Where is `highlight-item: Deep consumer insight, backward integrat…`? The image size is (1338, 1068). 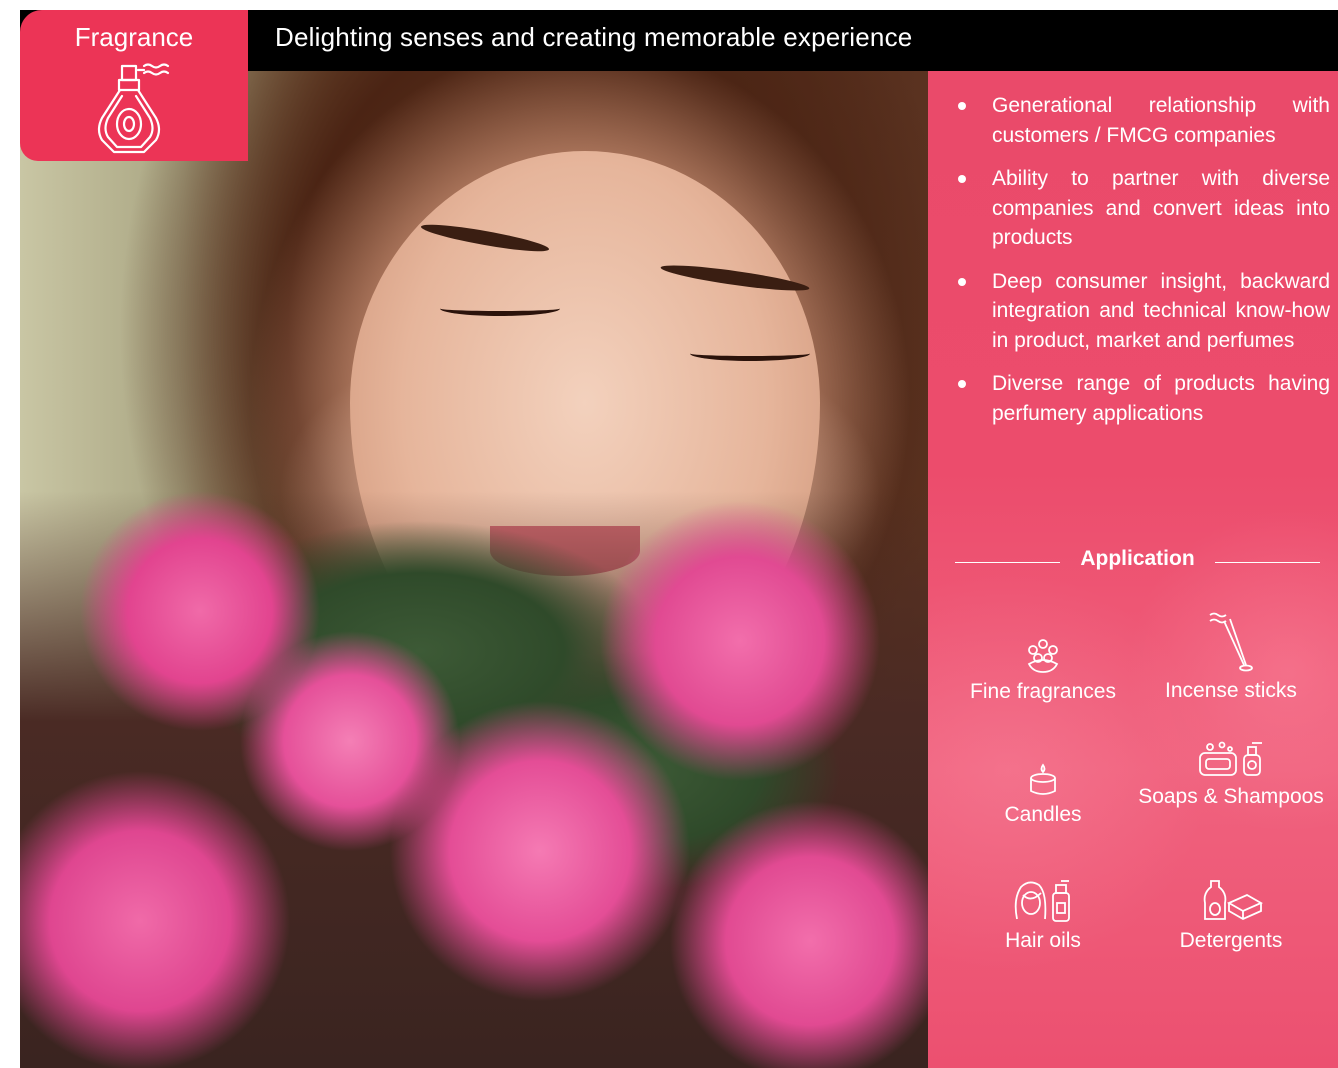 highlight-item: Deep consumer insight, backward integrat… is located at coordinates (1140, 311).